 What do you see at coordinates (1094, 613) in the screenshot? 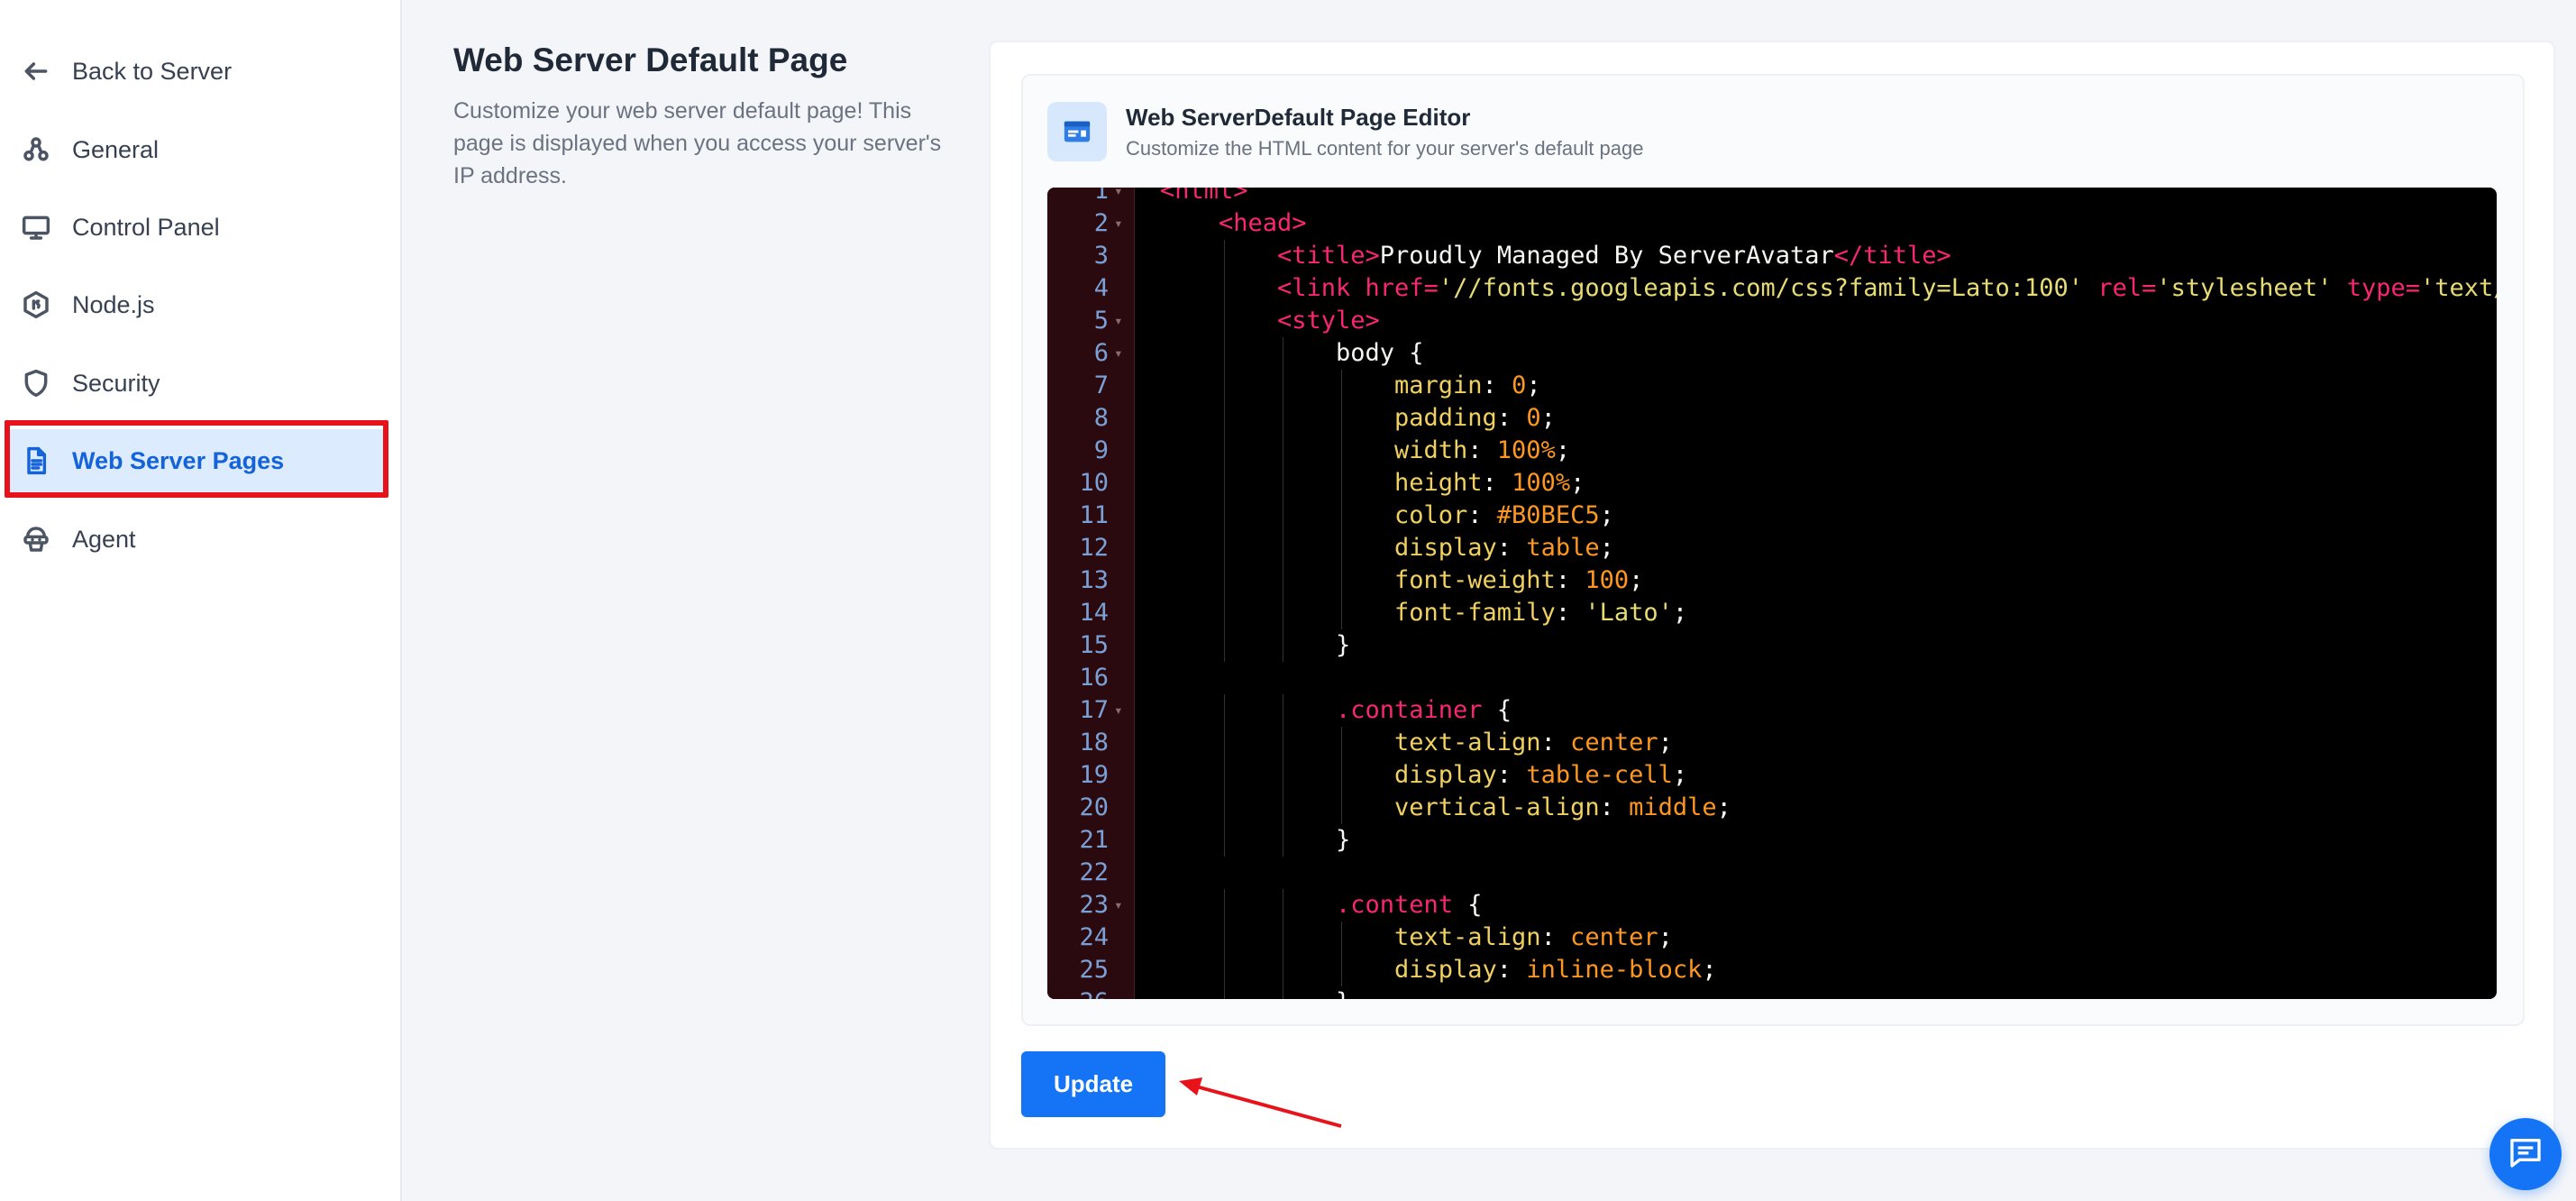
I see `line-number: 14` at bounding box center [1094, 613].